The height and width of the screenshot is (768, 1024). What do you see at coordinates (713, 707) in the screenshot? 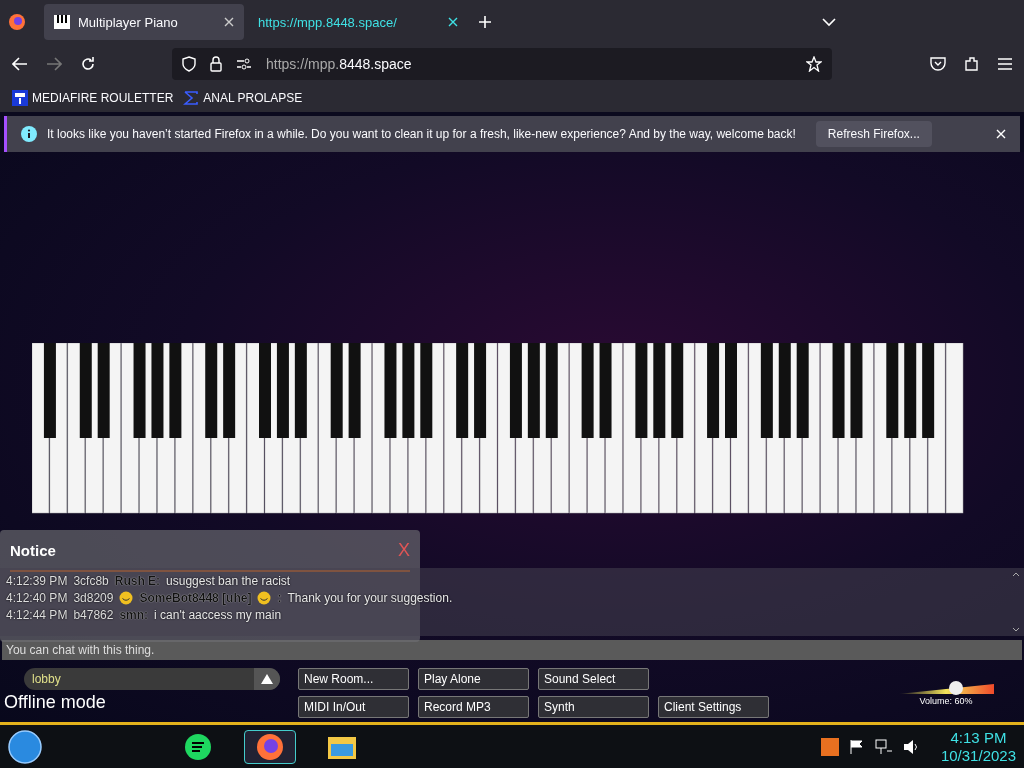
I see `menu-button: Client Settings` at bounding box center [713, 707].